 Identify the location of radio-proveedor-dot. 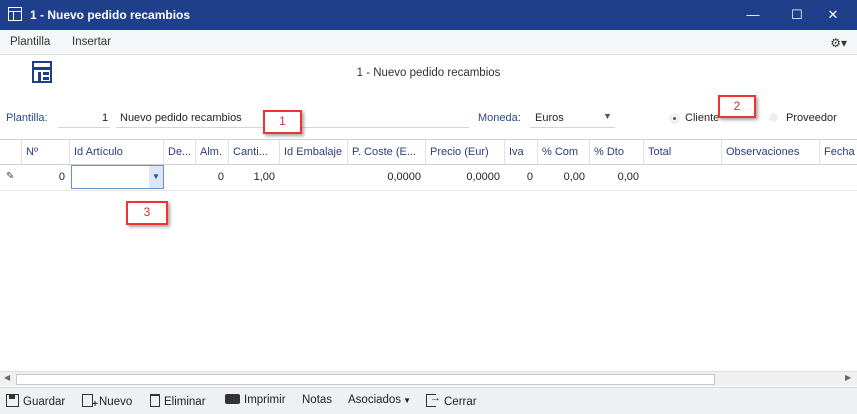
(773, 117).